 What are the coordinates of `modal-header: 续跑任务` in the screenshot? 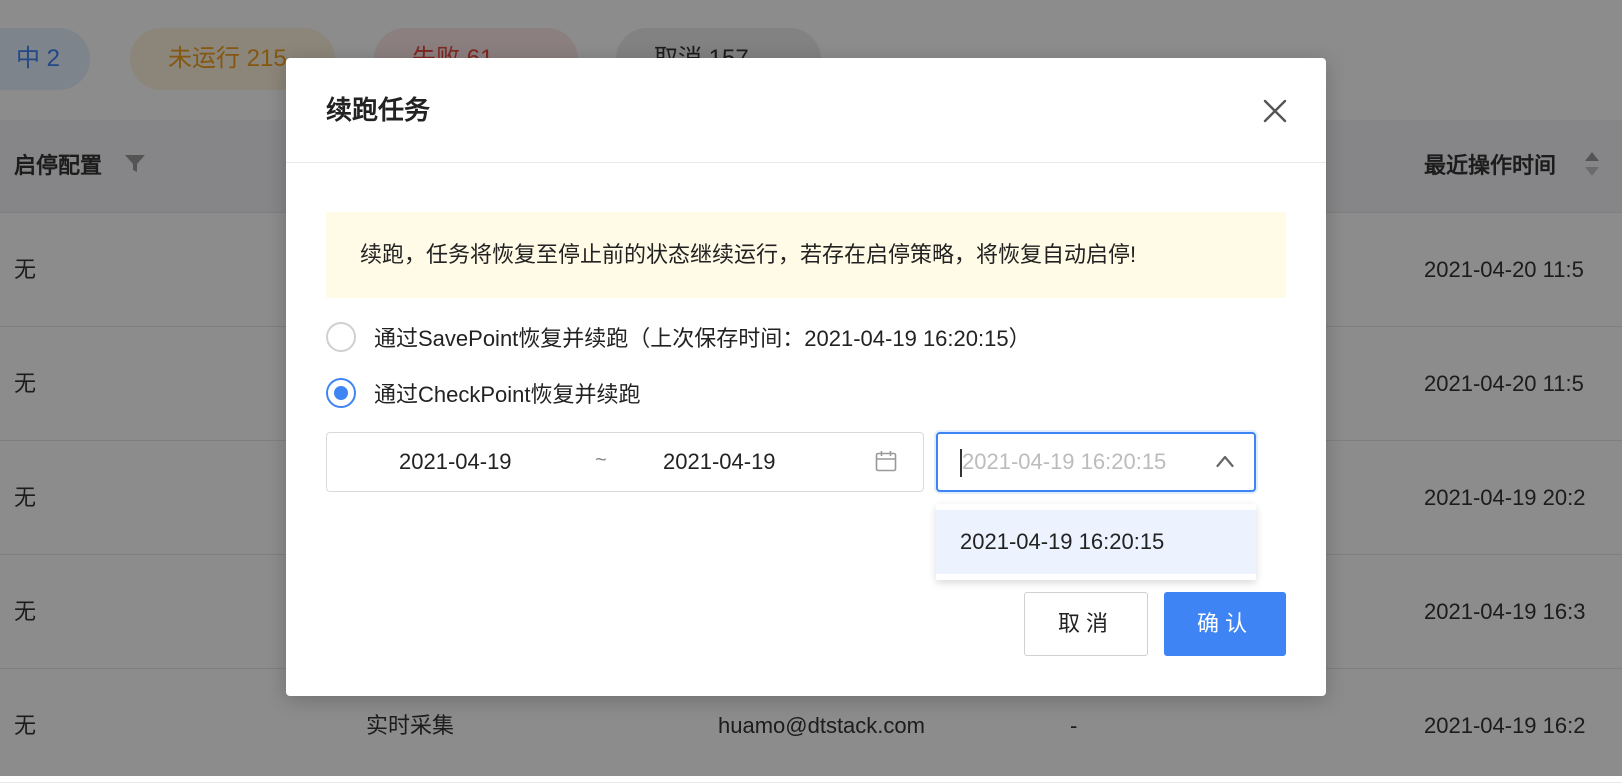 It's located at (806, 110).